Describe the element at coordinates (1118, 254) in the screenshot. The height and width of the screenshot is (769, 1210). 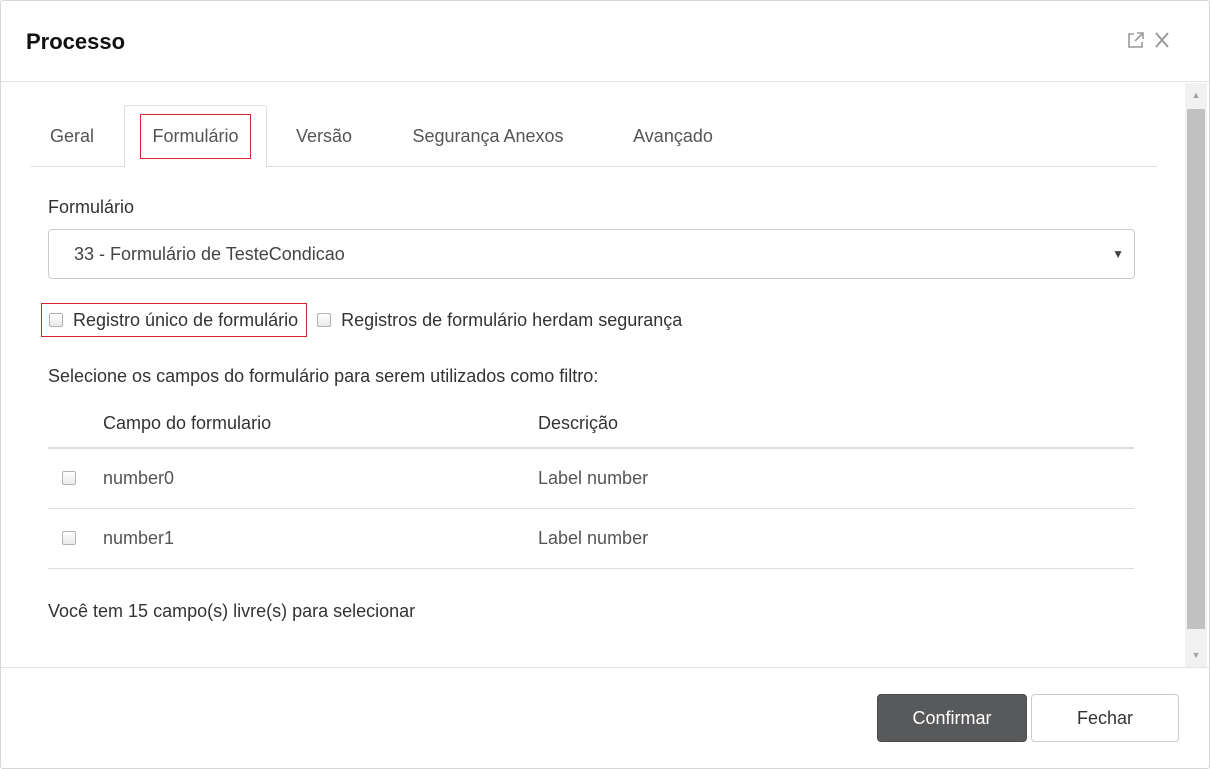
I see `caret-down-icon: ▼` at that location.